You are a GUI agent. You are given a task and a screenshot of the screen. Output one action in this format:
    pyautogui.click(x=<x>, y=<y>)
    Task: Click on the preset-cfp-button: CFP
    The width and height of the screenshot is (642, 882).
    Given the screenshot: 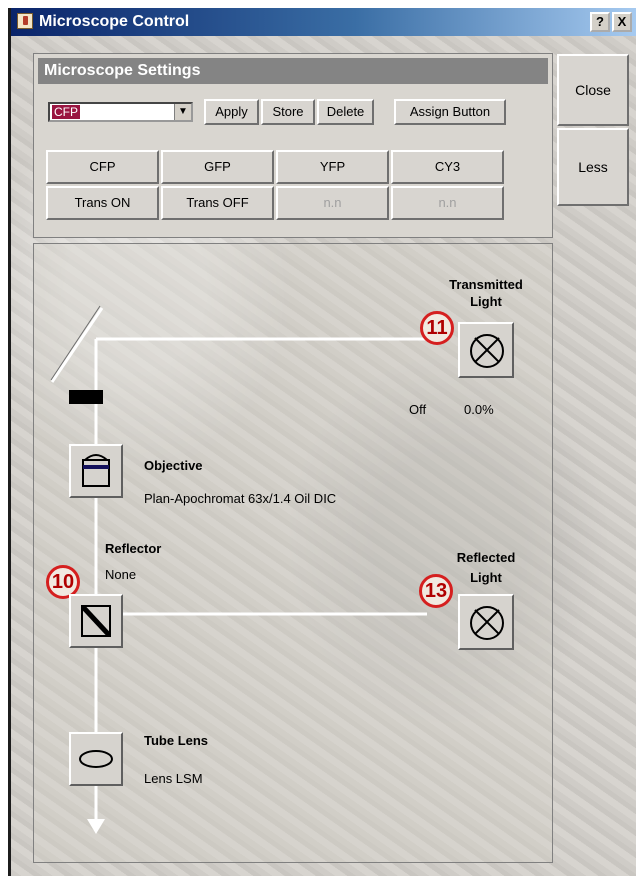 What is the action you would take?
    pyautogui.click(x=102, y=167)
    